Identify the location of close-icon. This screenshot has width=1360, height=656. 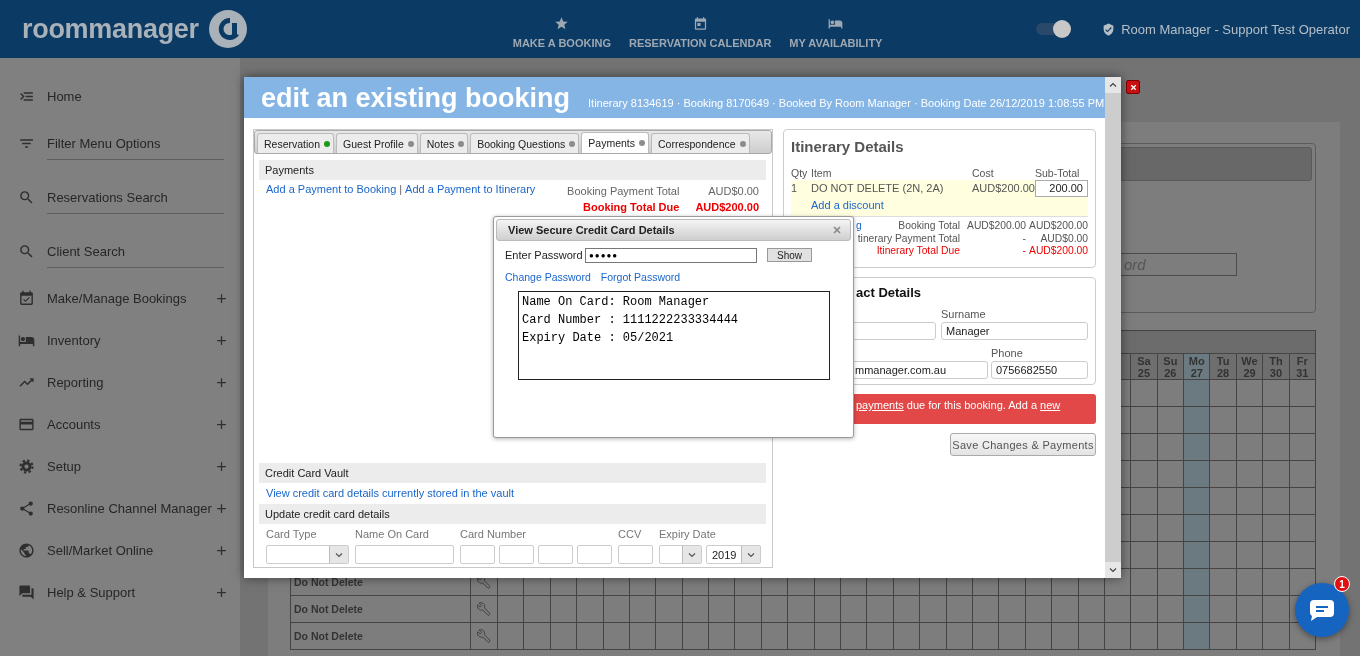
(837, 230).